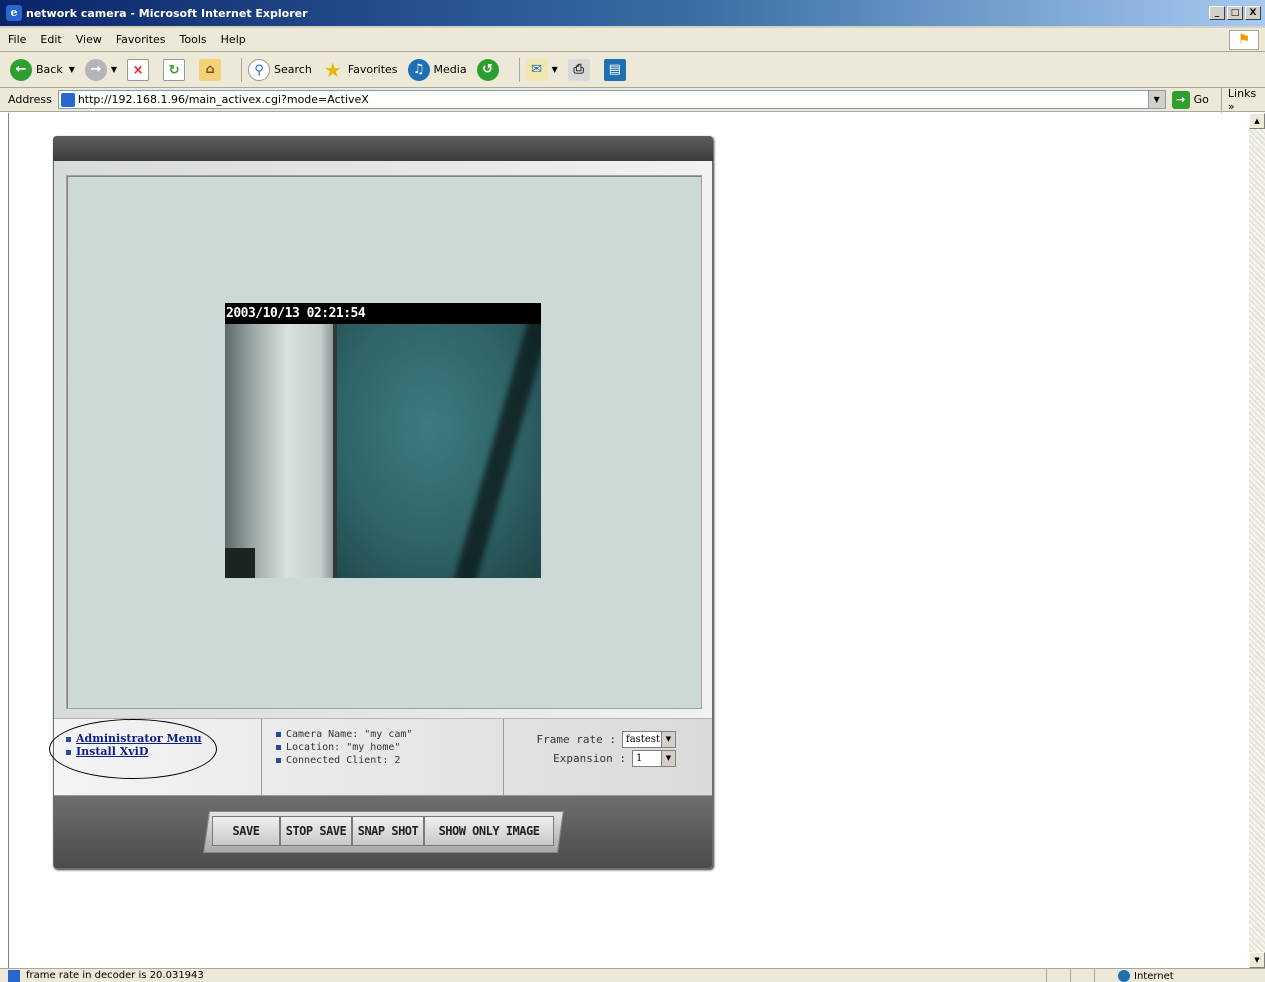  I want to click on back-button: ← Back ▼, so click(42, 69).